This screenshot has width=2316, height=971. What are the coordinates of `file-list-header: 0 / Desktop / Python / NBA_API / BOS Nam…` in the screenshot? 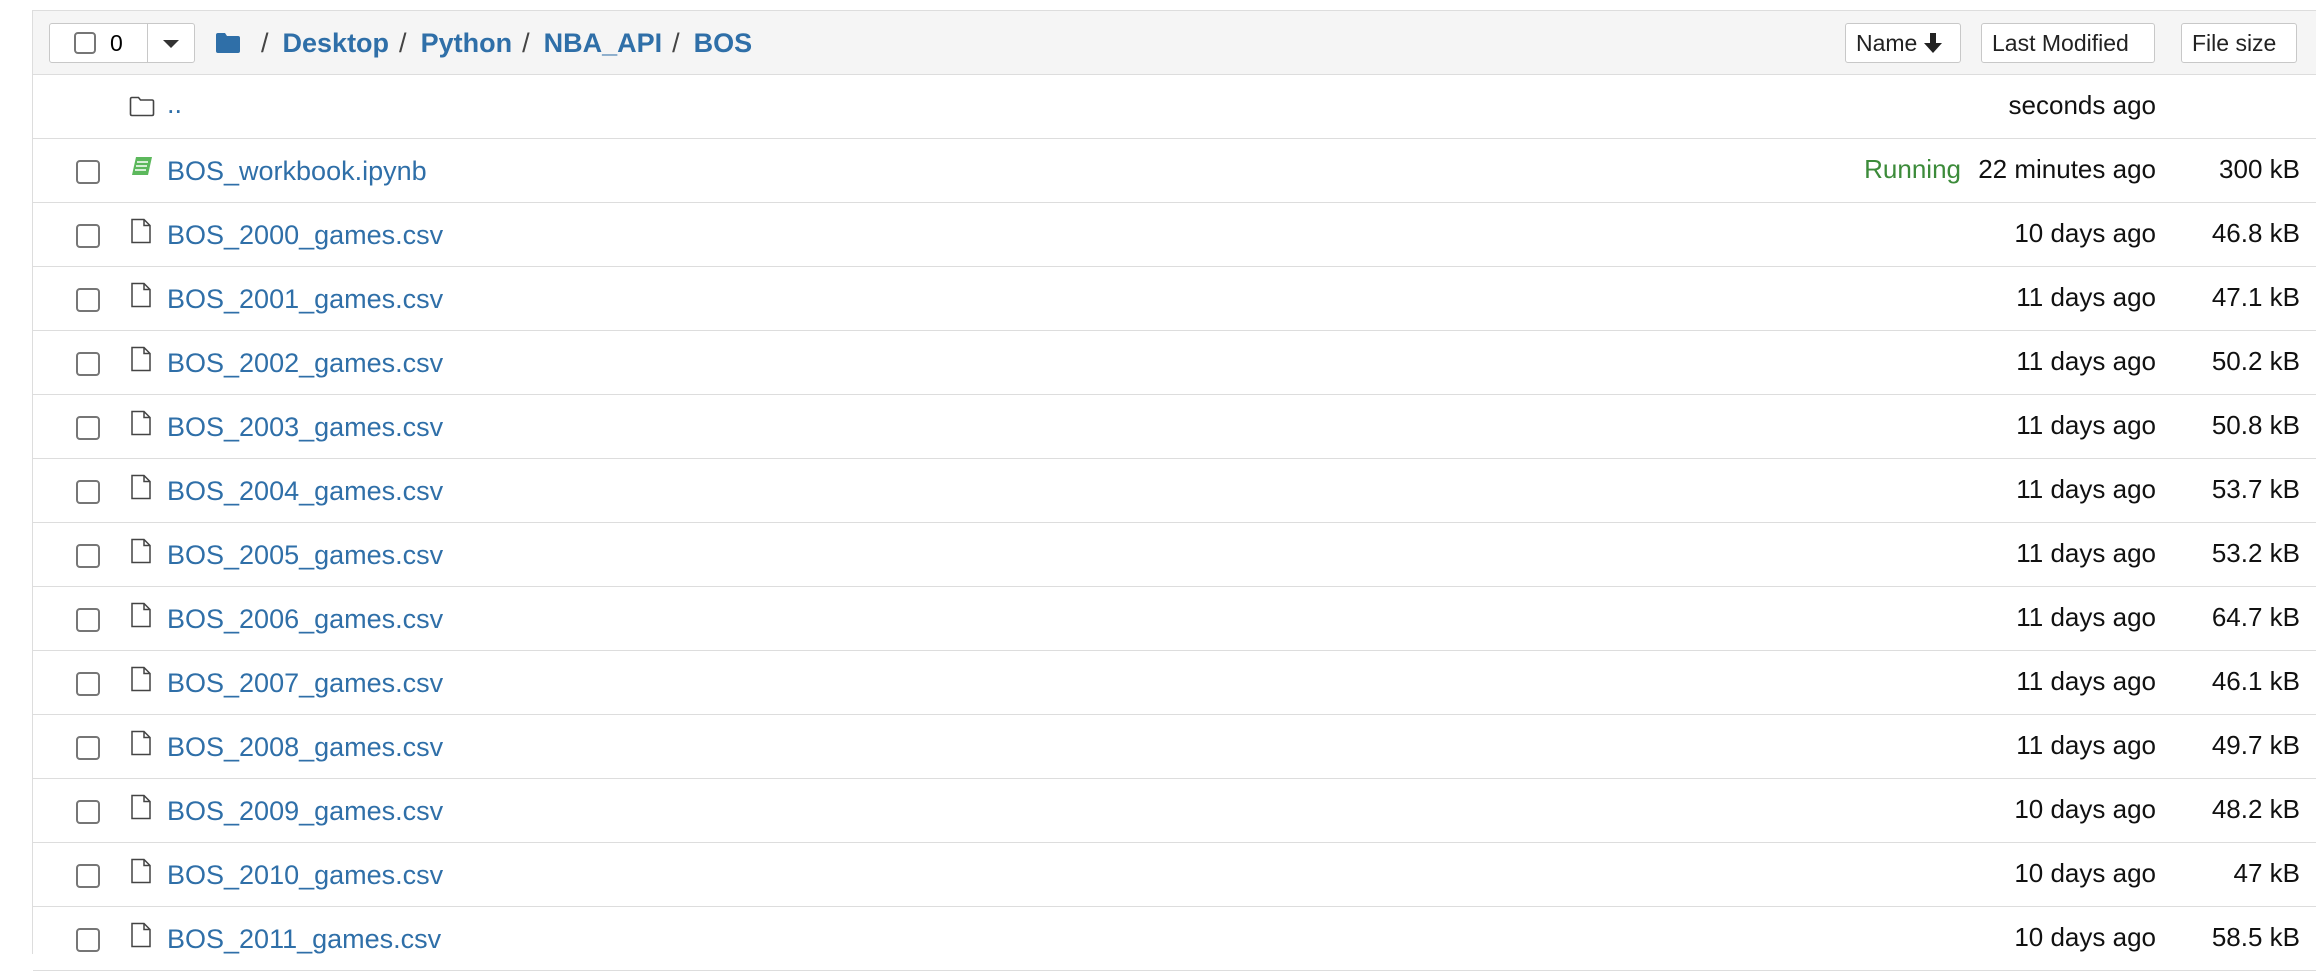 It's located at (1174, 43).